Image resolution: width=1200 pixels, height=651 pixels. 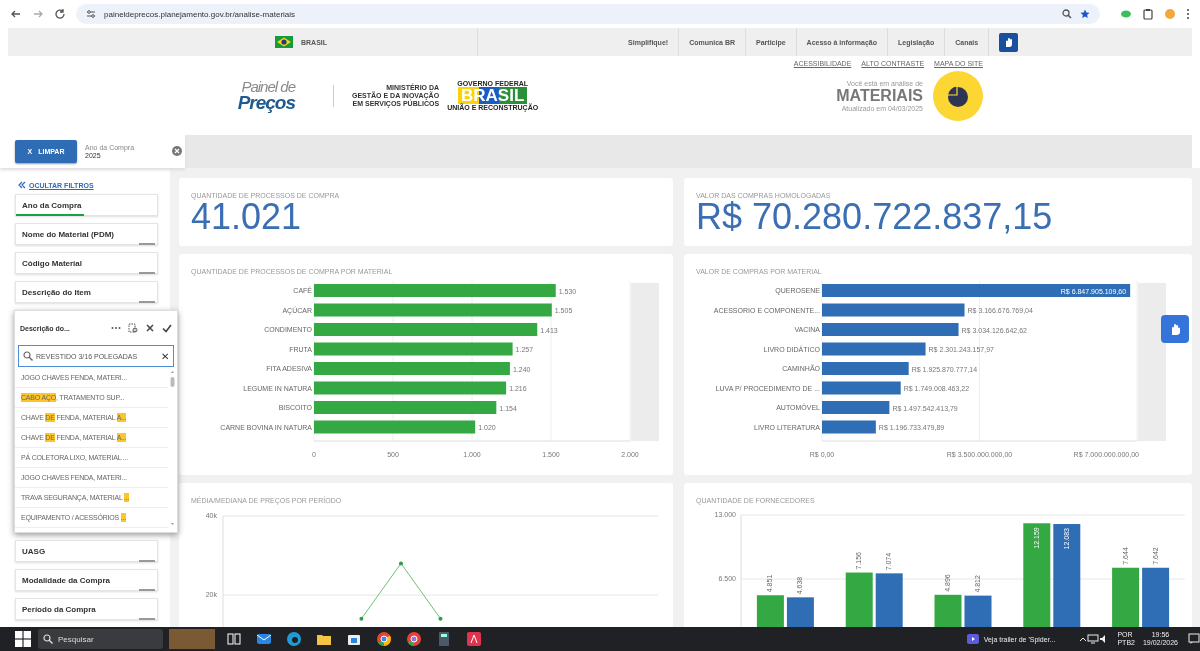 I want to click on network-icon, so click(x=1093, y=639).